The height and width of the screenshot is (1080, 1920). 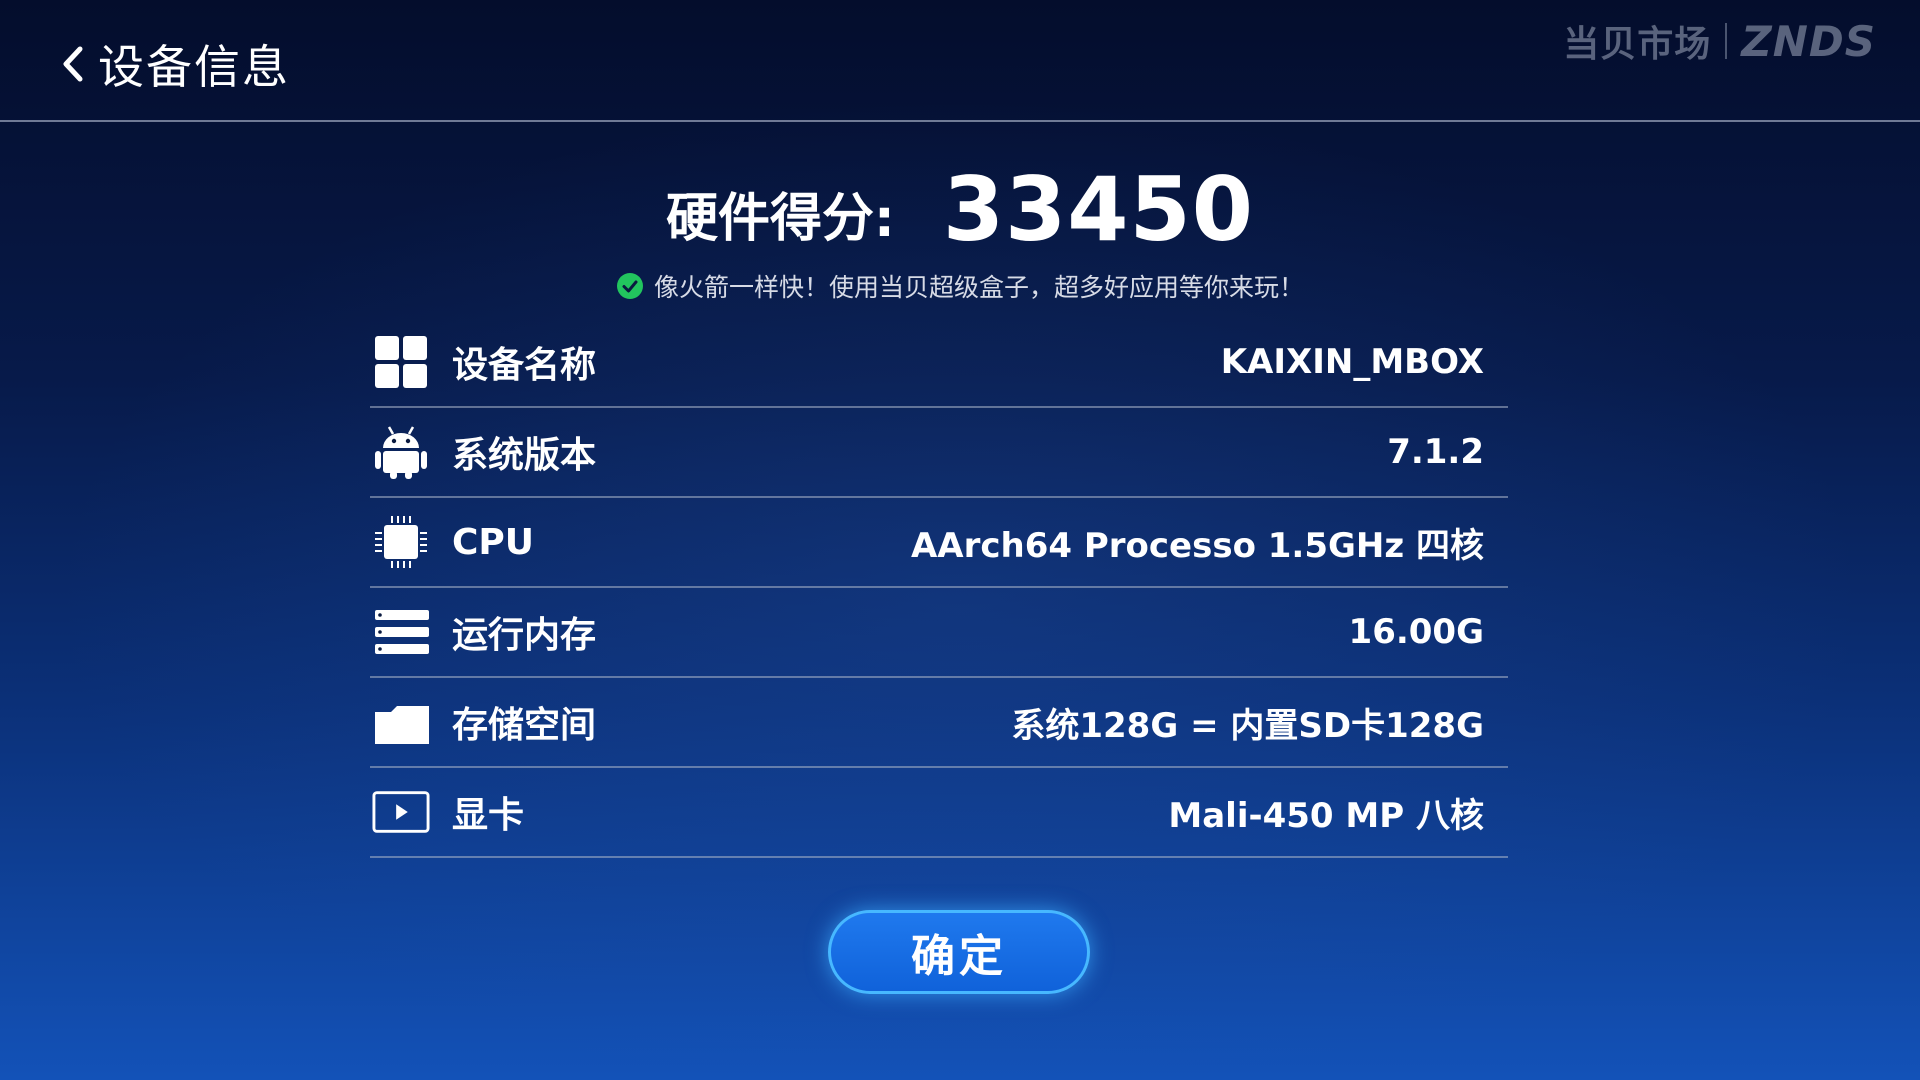 What do you see at coordinates (1098, 209) in the screenshot?
I see `score-value: 33450` at bounding box center [1098, 209].